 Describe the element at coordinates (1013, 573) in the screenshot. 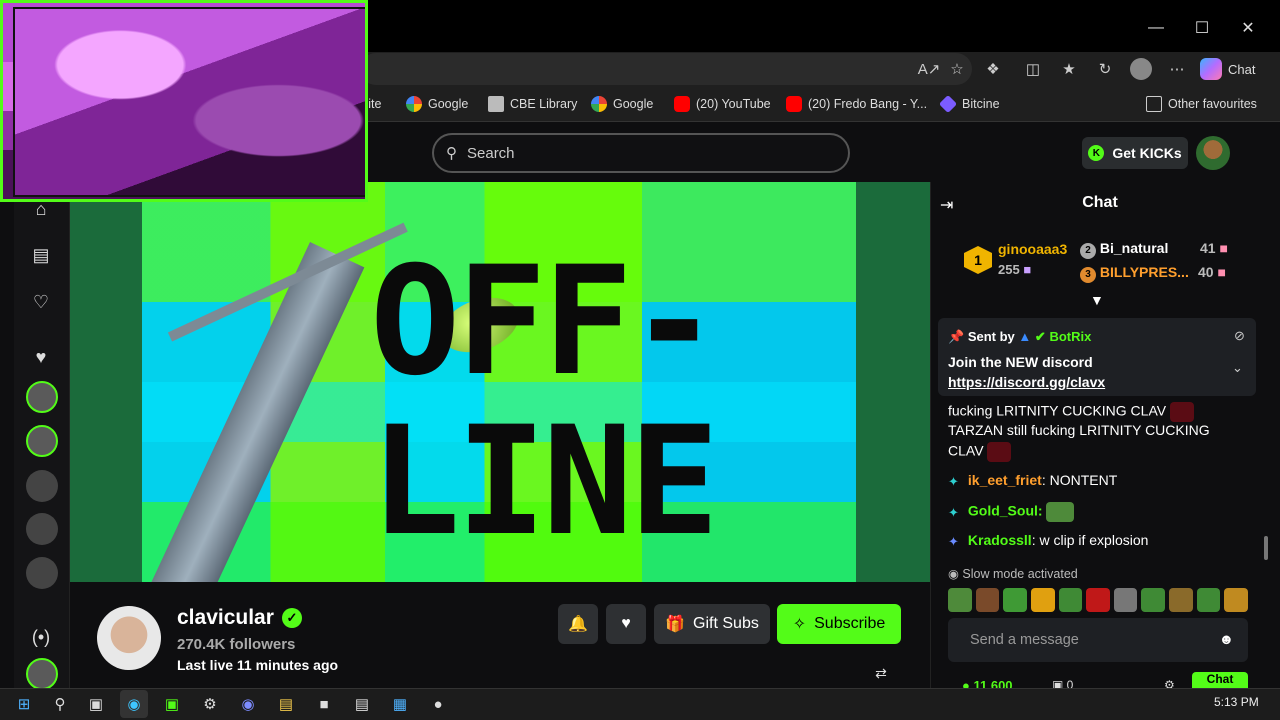

I see `slow-mode-notice: ◉ Slow mode activated` at that location.